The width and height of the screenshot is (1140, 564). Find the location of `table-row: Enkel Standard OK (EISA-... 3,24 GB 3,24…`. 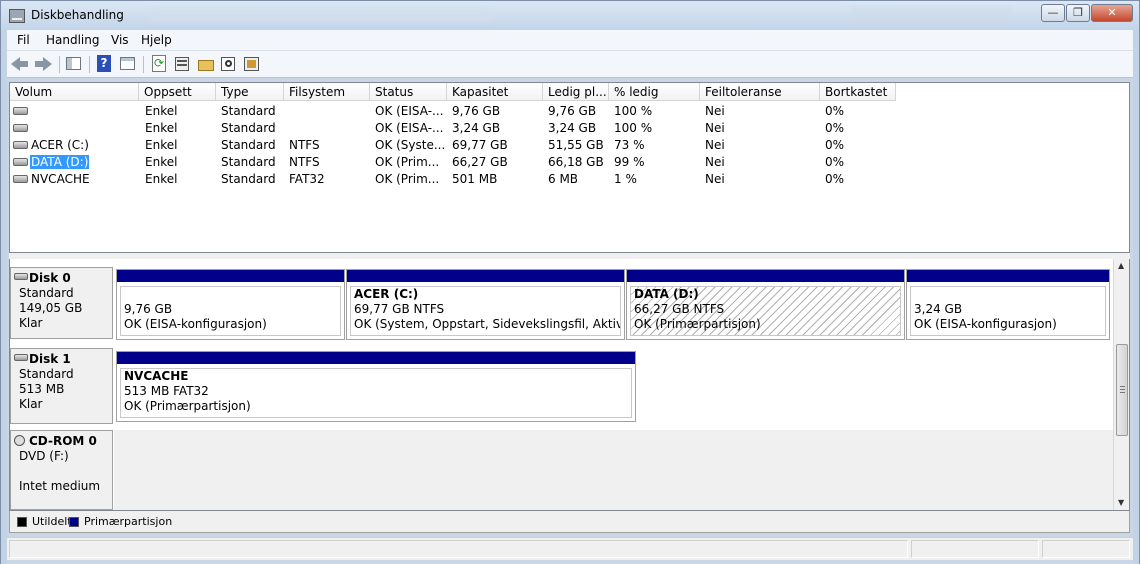

table-row: Enkel Standard OK (EISA-... 3,24 GB 3,24… is located at coordinates (569, 128).